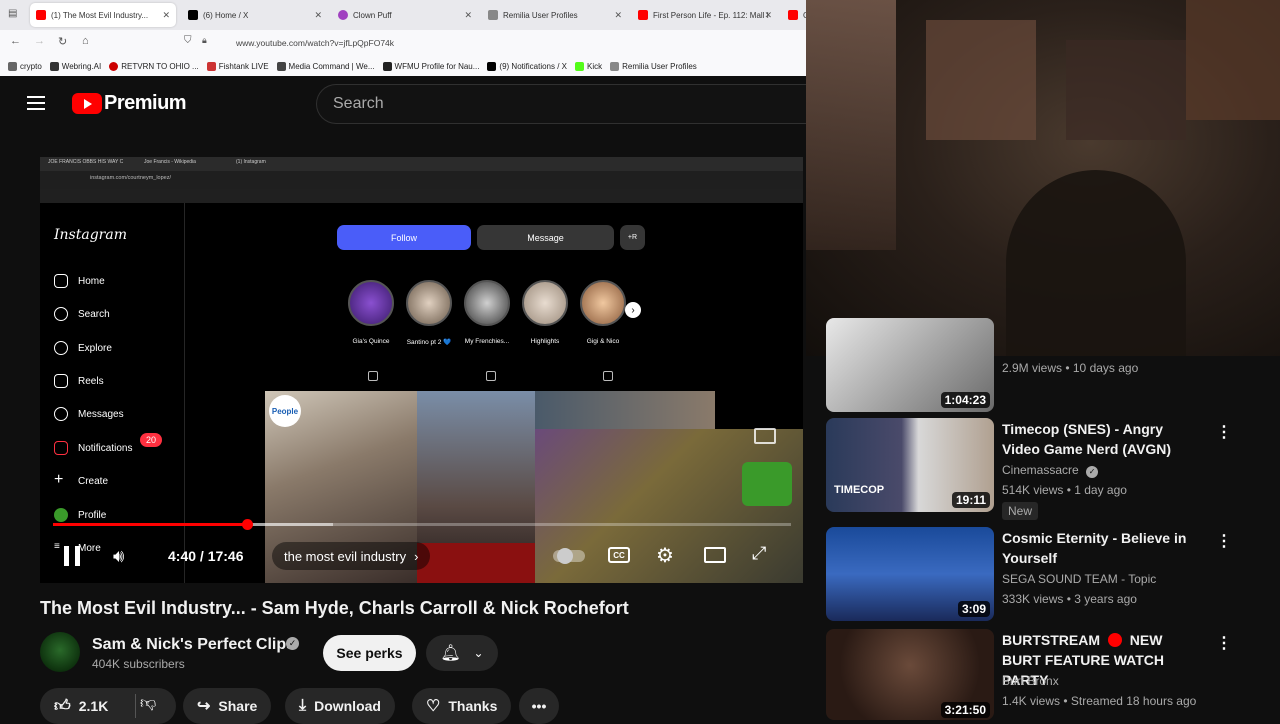 The width and height of the screenshot is (1280, 724). Describe the element at coordinates (715, 555) in the screenshot. I see `theater-mode-icon` at that location.